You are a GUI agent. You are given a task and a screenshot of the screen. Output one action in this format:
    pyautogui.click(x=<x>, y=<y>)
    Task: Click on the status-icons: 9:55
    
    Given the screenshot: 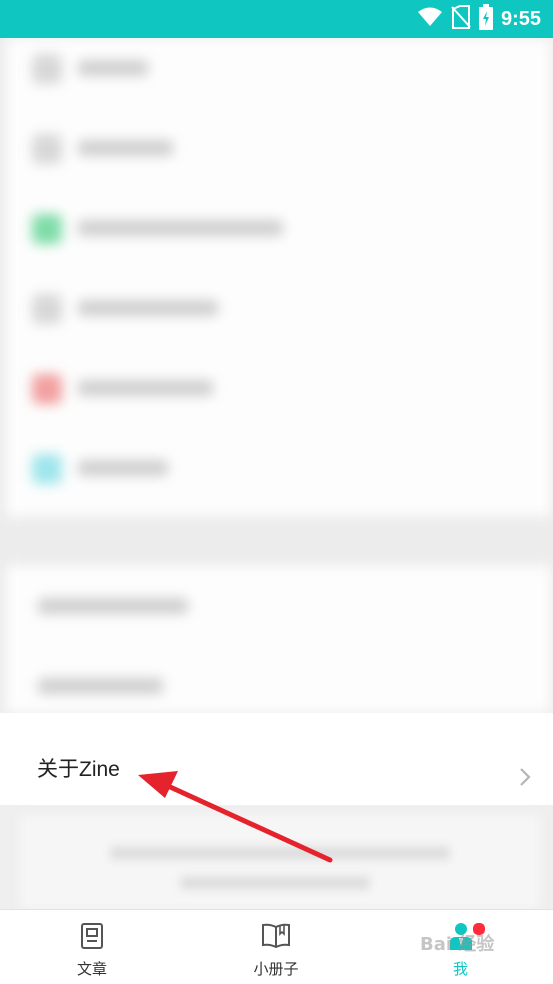 What is the action you would take?
    pyautogui.click(x=479, y=19)
    